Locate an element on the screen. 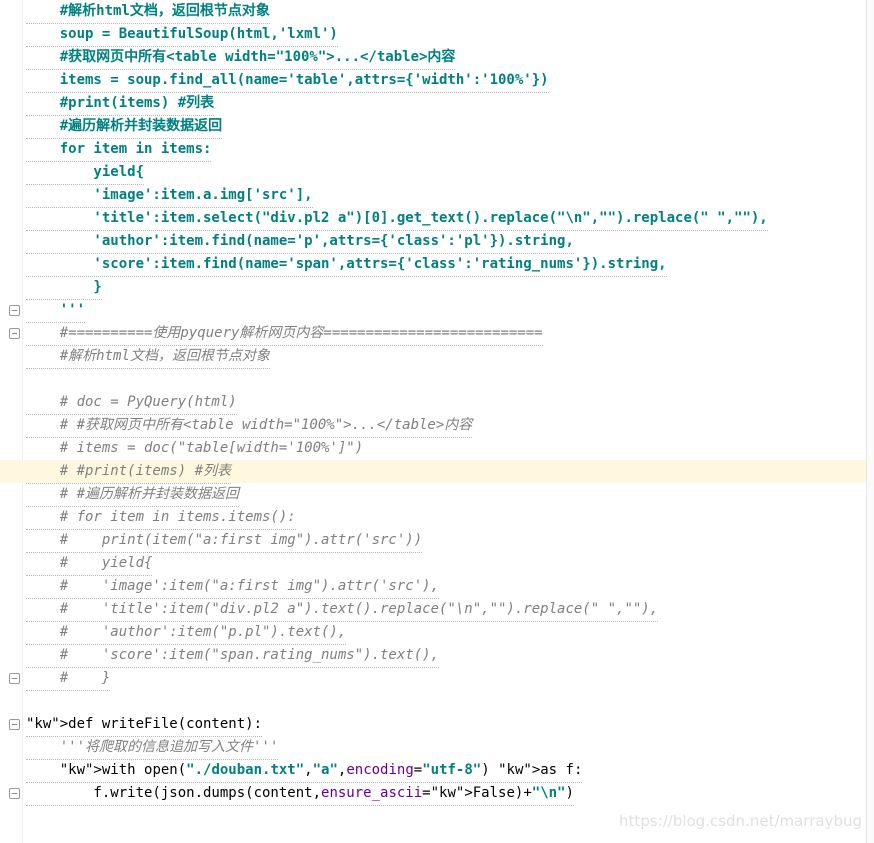 The width and height of the screenshot is (874, 843). code-line: # print(item("a:first img").attr('src')) is located at coordinates (433, 541).